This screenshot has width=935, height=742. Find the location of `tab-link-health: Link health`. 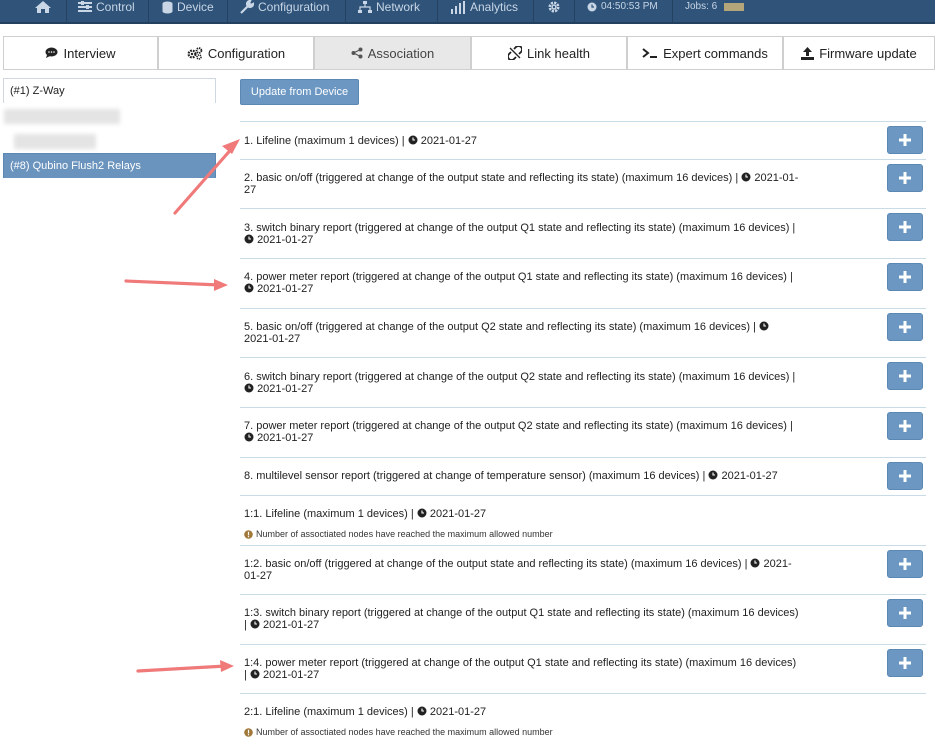

tab-link-health: Link health is located at coordinates (549, 53).